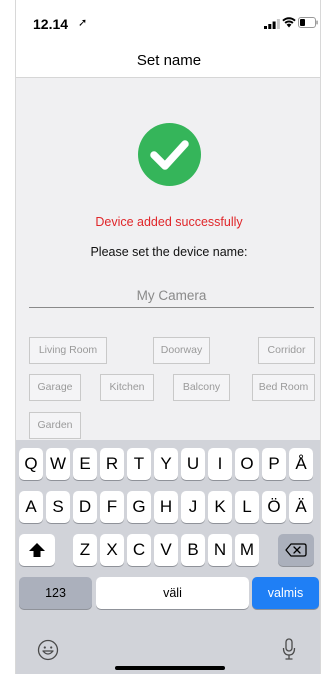 The image size is (331, 674). What do you see at coordinates (193, 464) in the screenshot?
I see `key-u: U` at bounding box center [193, 464].